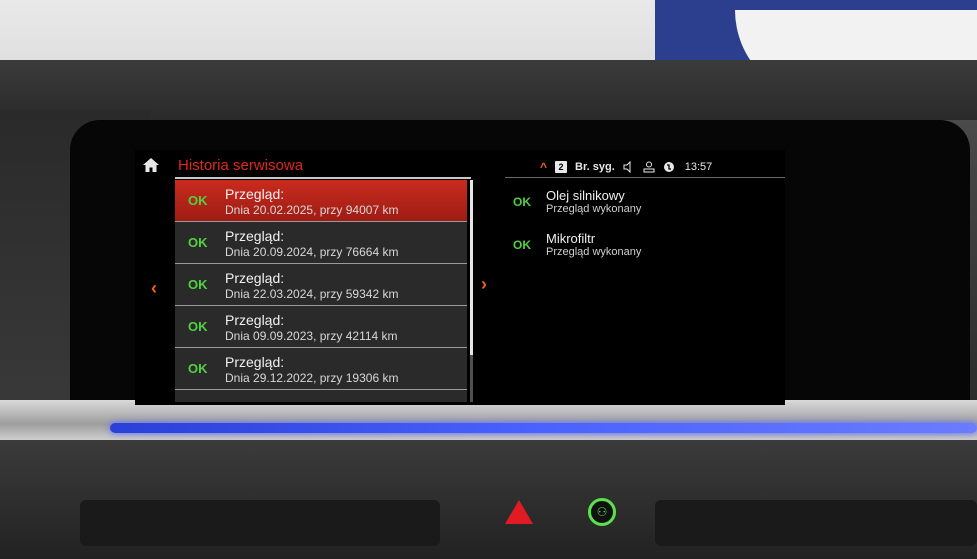 Image resolution: width=977 pixels, height=559 pixels. Describe the element at coordinates (311, 336) in the screenshot. I see `list-item-detail: Dnia 09.09.2023, przy 42114 km` at that location.